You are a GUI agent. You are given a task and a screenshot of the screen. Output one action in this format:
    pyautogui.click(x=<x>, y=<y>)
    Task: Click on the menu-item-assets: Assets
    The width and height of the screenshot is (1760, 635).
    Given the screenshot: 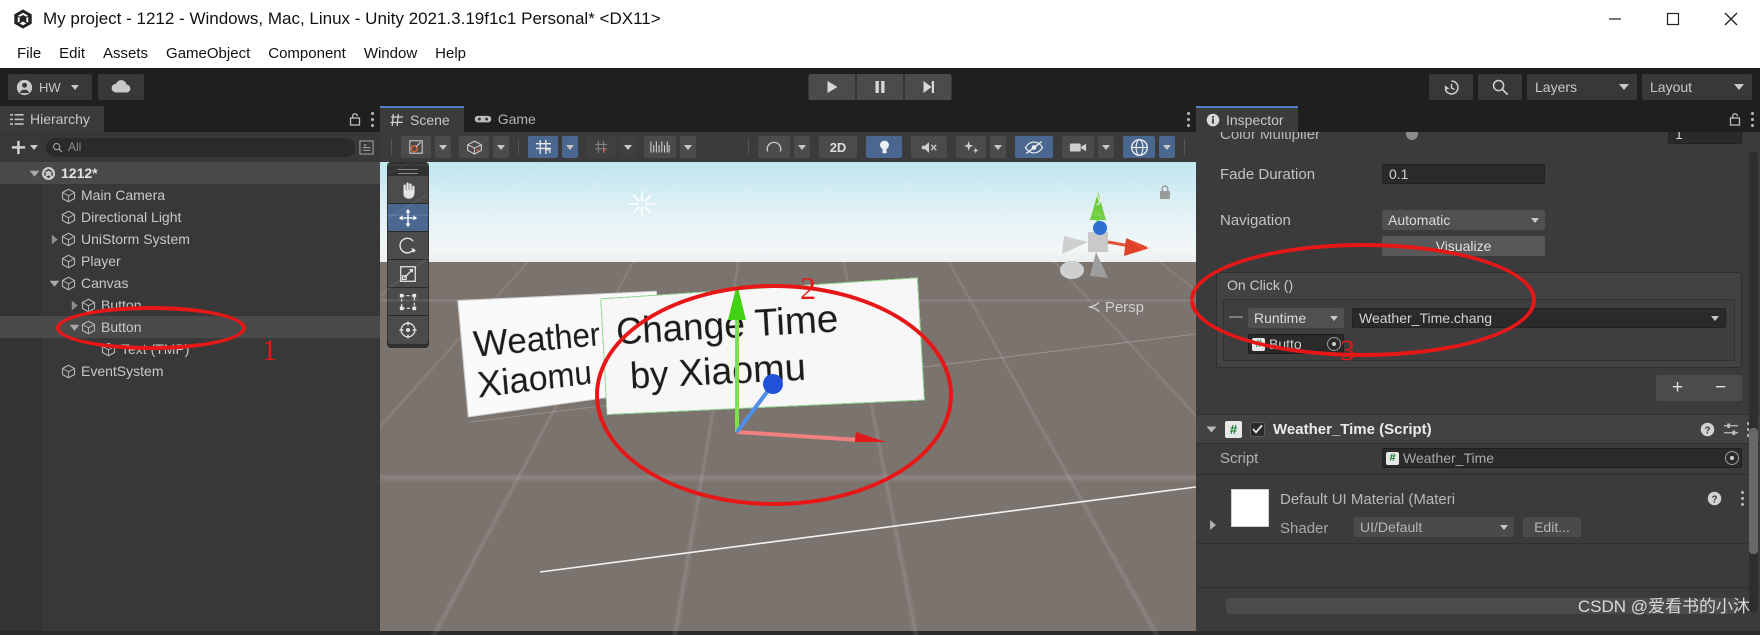 What is the action you would take?
    pyautogui.click(x=125, y=53)
    